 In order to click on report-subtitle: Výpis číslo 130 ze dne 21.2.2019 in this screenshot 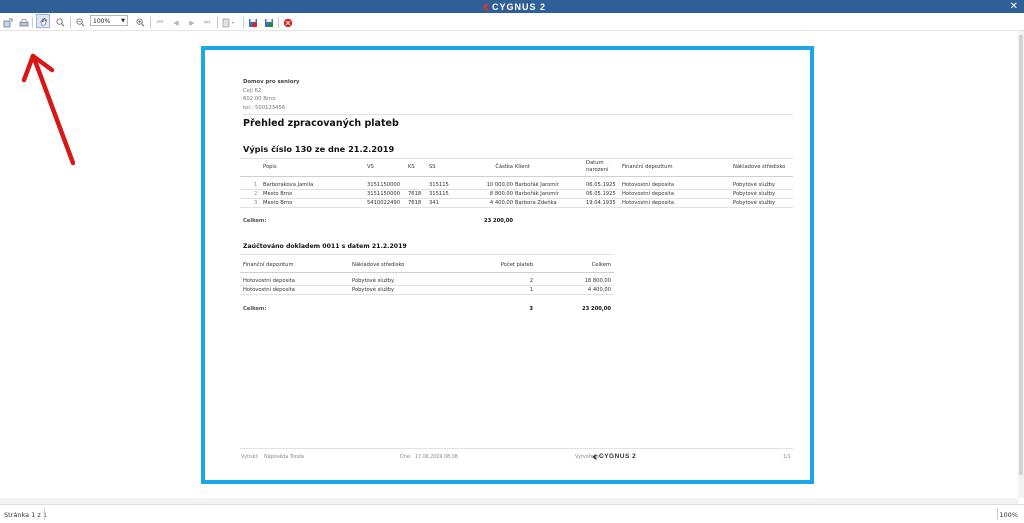, I will do `click(319, 149)`.